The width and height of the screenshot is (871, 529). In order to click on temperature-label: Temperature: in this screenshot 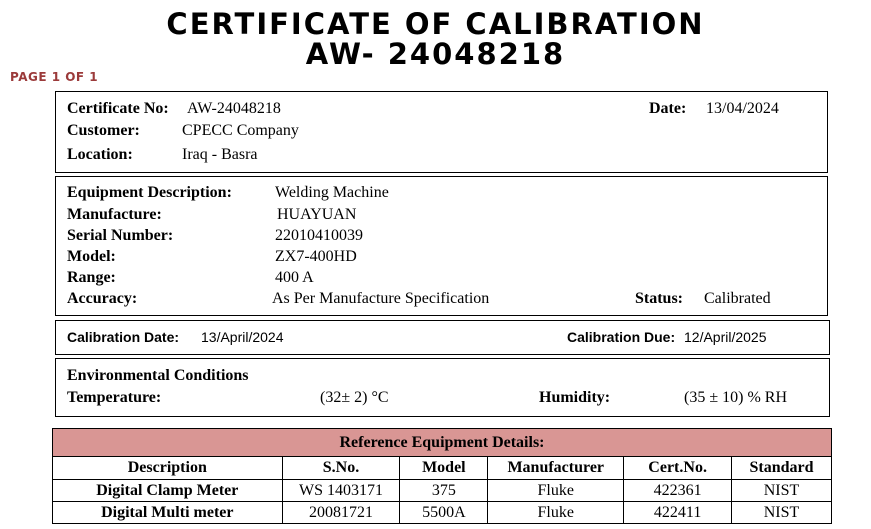, I will do `click(114, 397)`.